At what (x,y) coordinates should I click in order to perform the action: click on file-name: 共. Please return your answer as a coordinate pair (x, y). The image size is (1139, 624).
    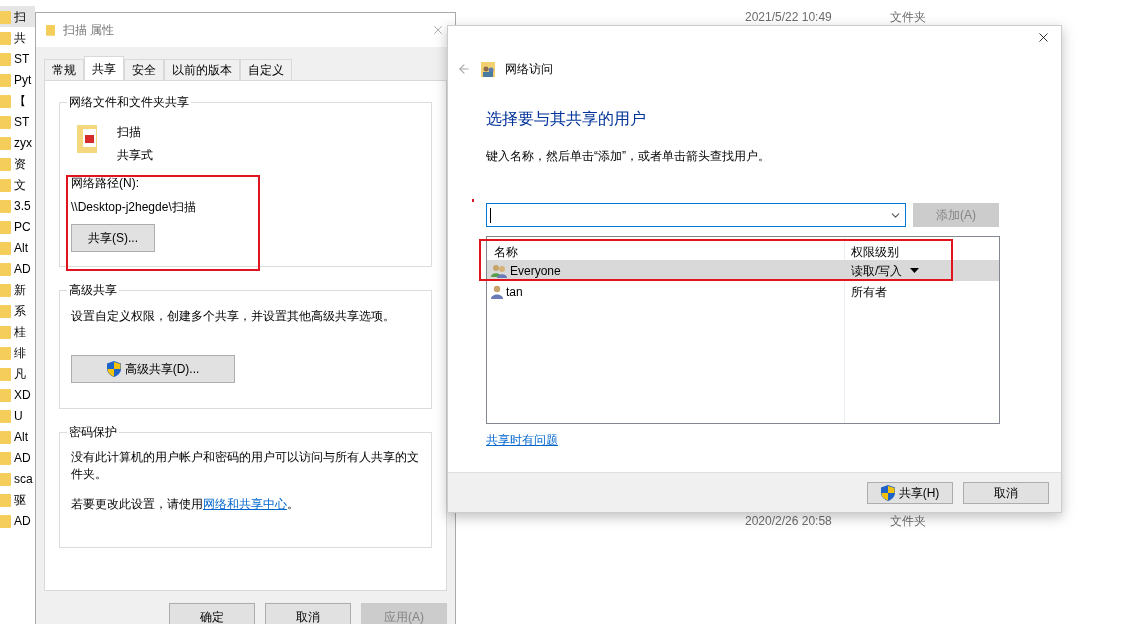
    Looking at the image, I should click on (20, 38).